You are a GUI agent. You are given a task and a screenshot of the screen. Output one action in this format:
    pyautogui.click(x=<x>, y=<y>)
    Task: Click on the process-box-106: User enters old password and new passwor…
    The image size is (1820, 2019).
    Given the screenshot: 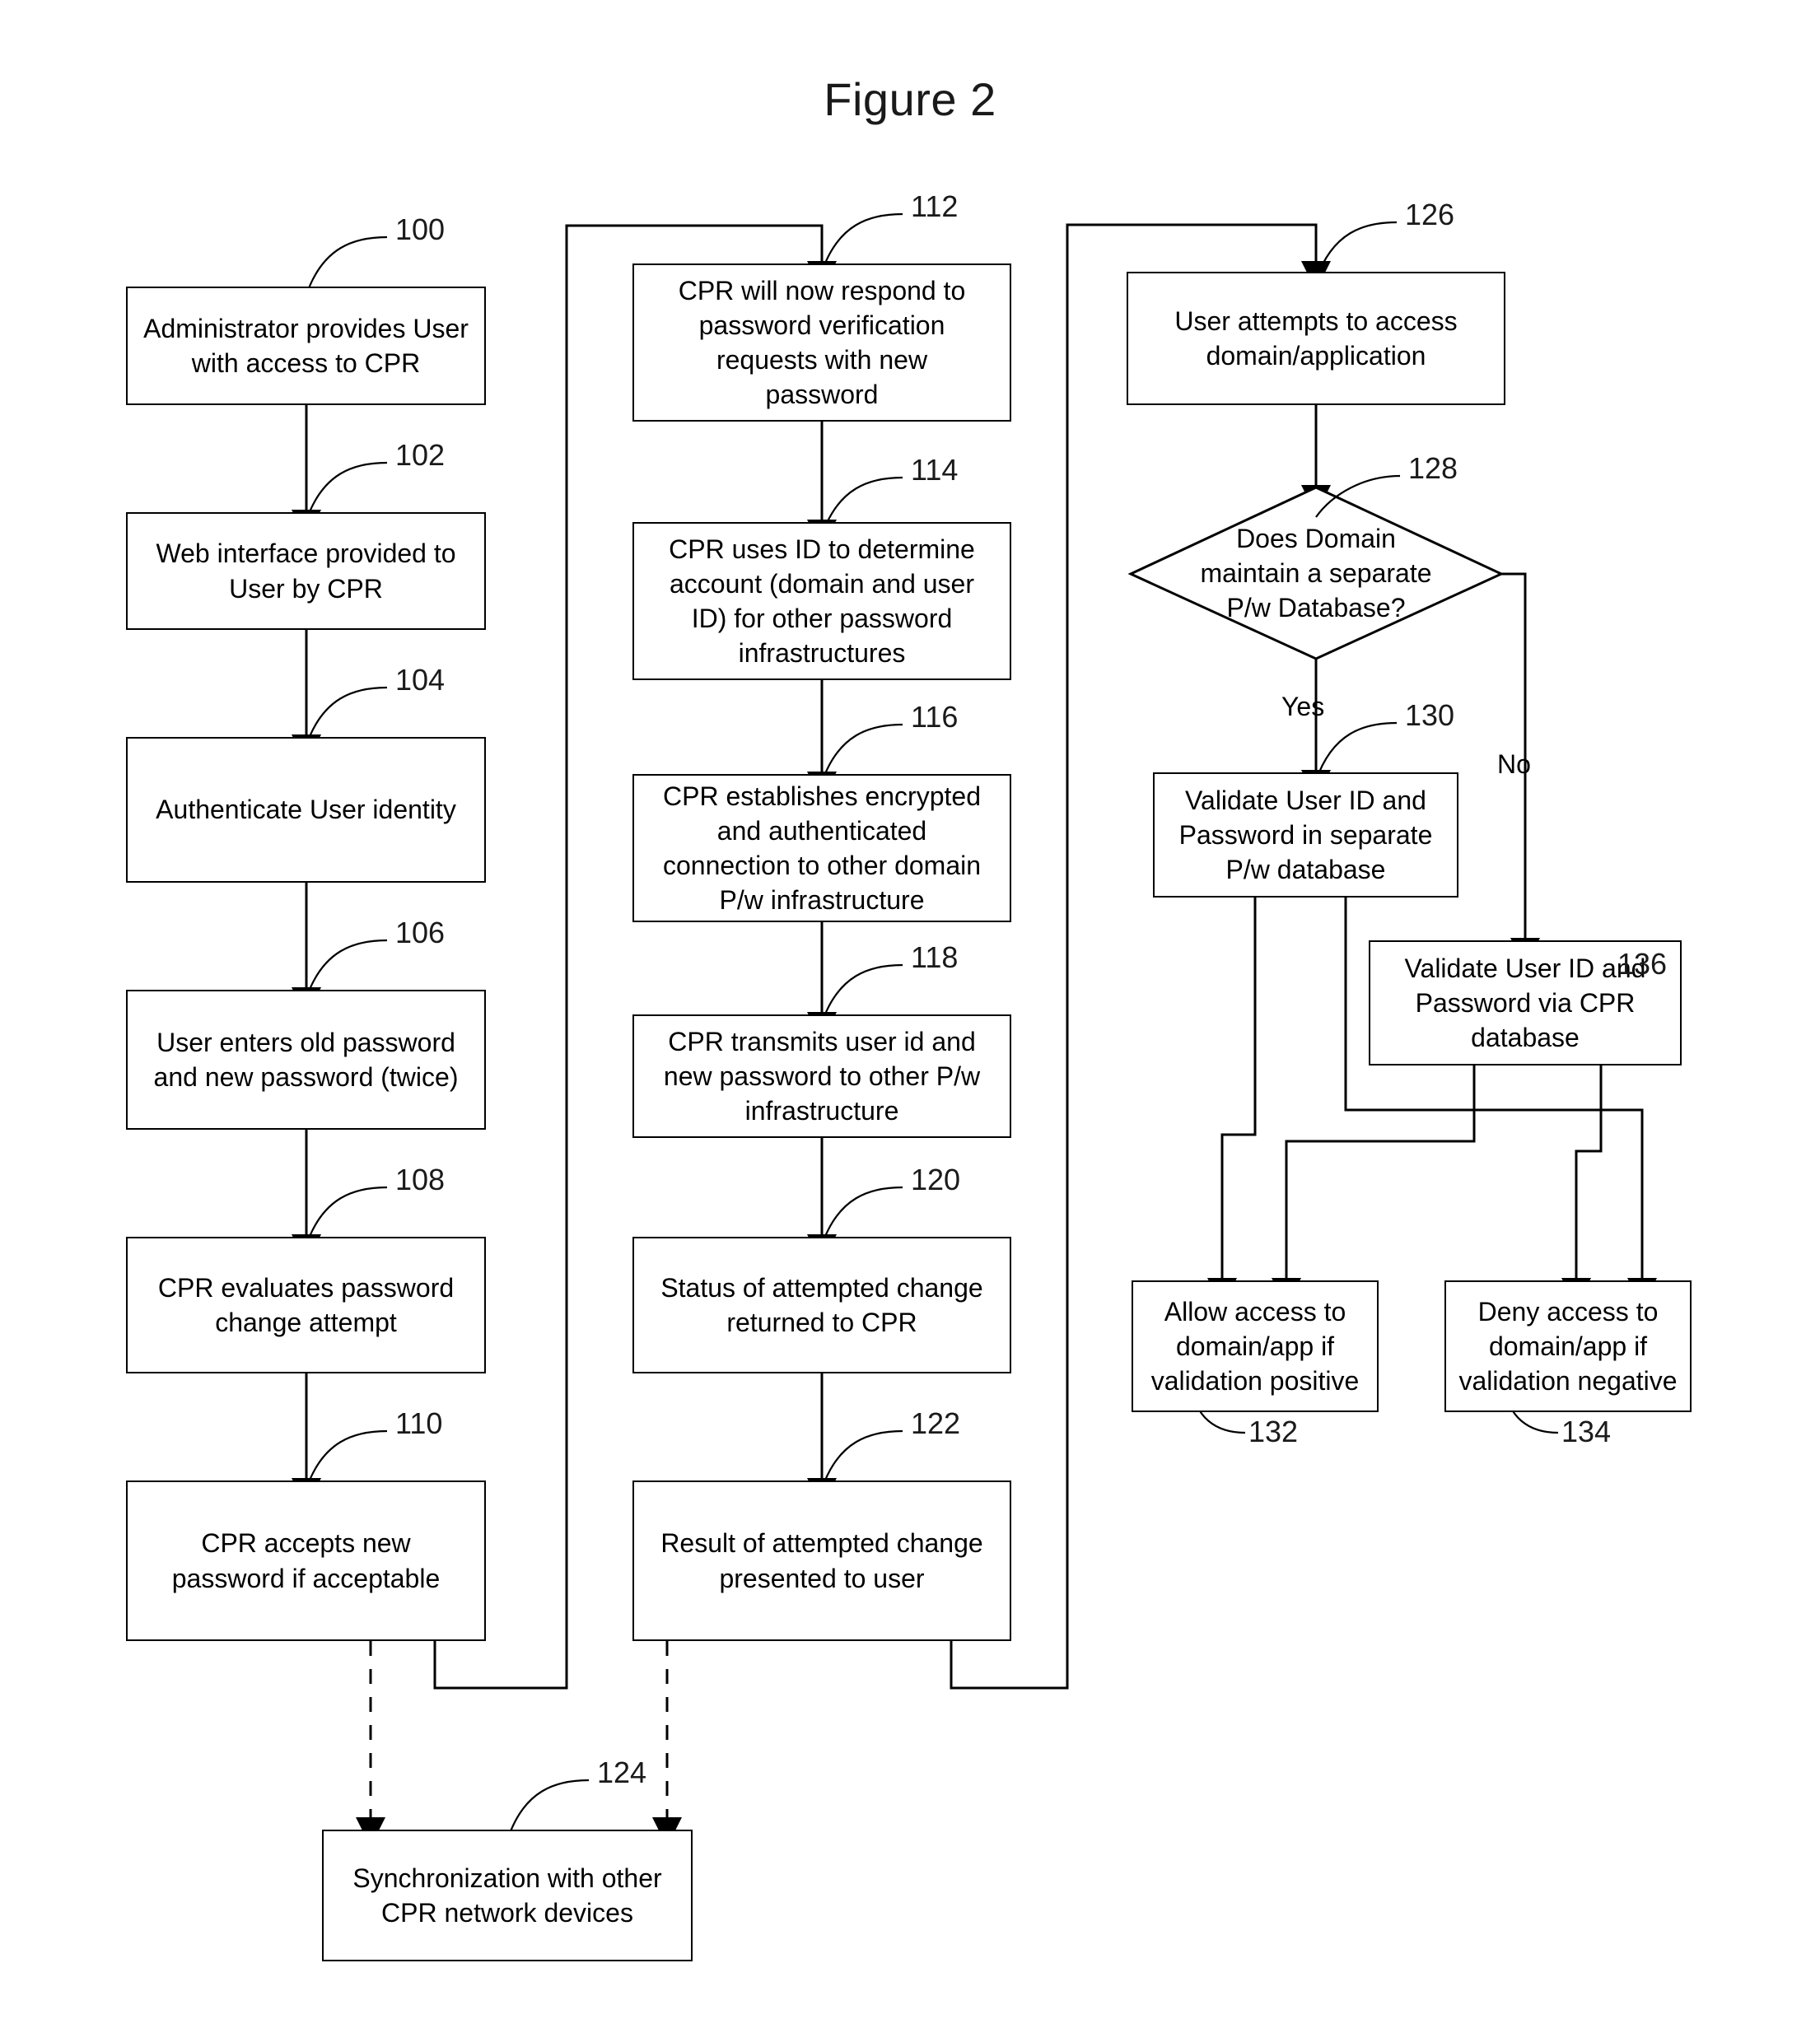 What is the action you would take?
    pyautogui.click(x=306, y=1060)
    